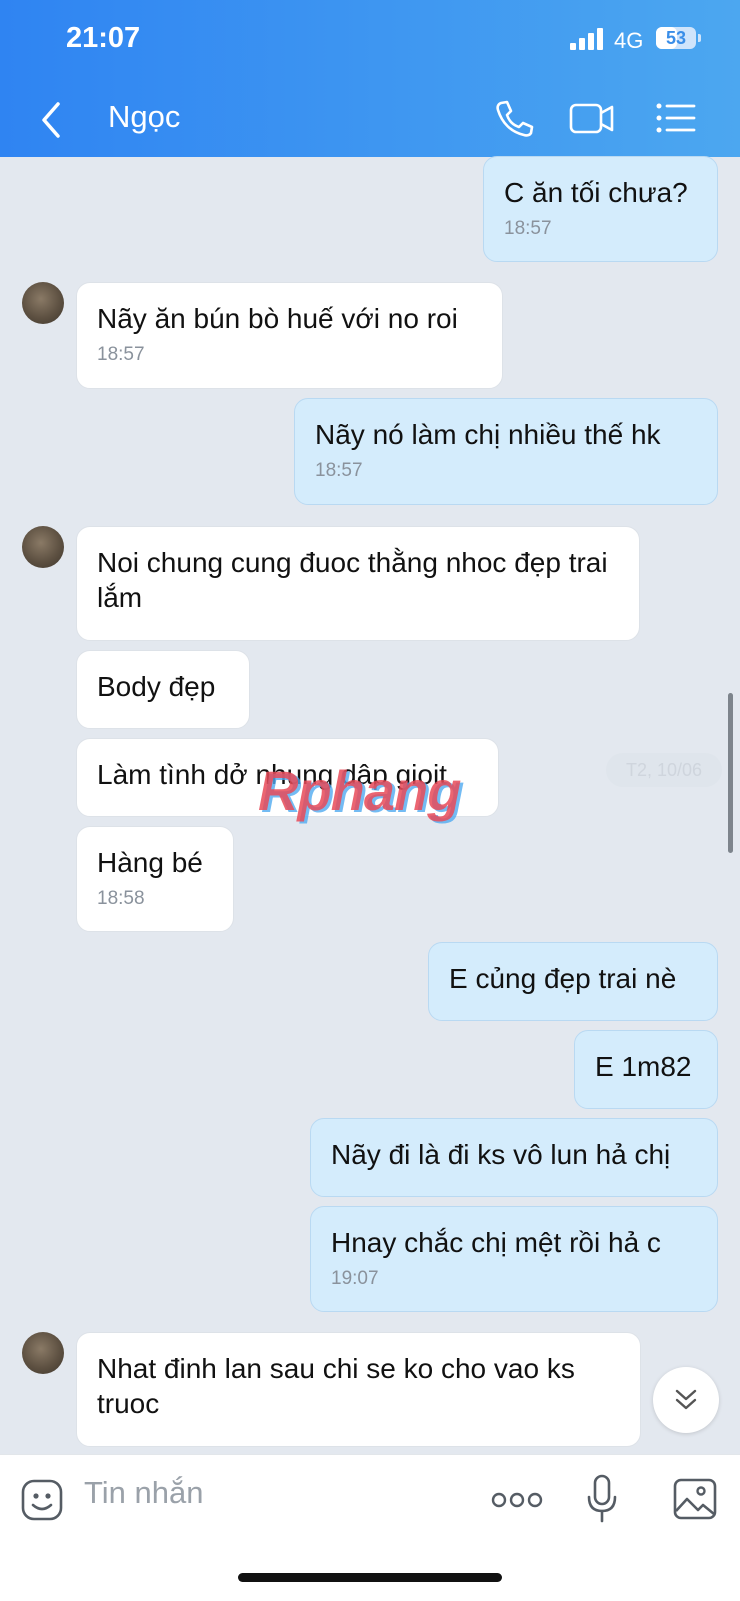 The width and height of the screenshot is (740, 1601). I want to click on scrollbar, so click(730, 773).